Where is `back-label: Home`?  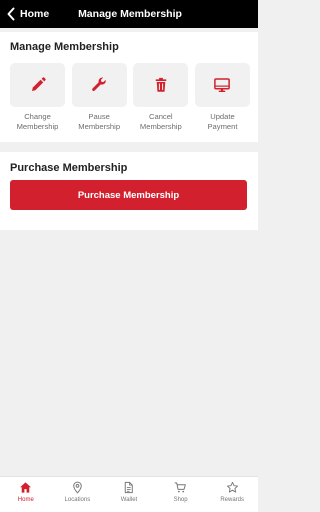 back-label: Home is located at coordinates (35, 14).